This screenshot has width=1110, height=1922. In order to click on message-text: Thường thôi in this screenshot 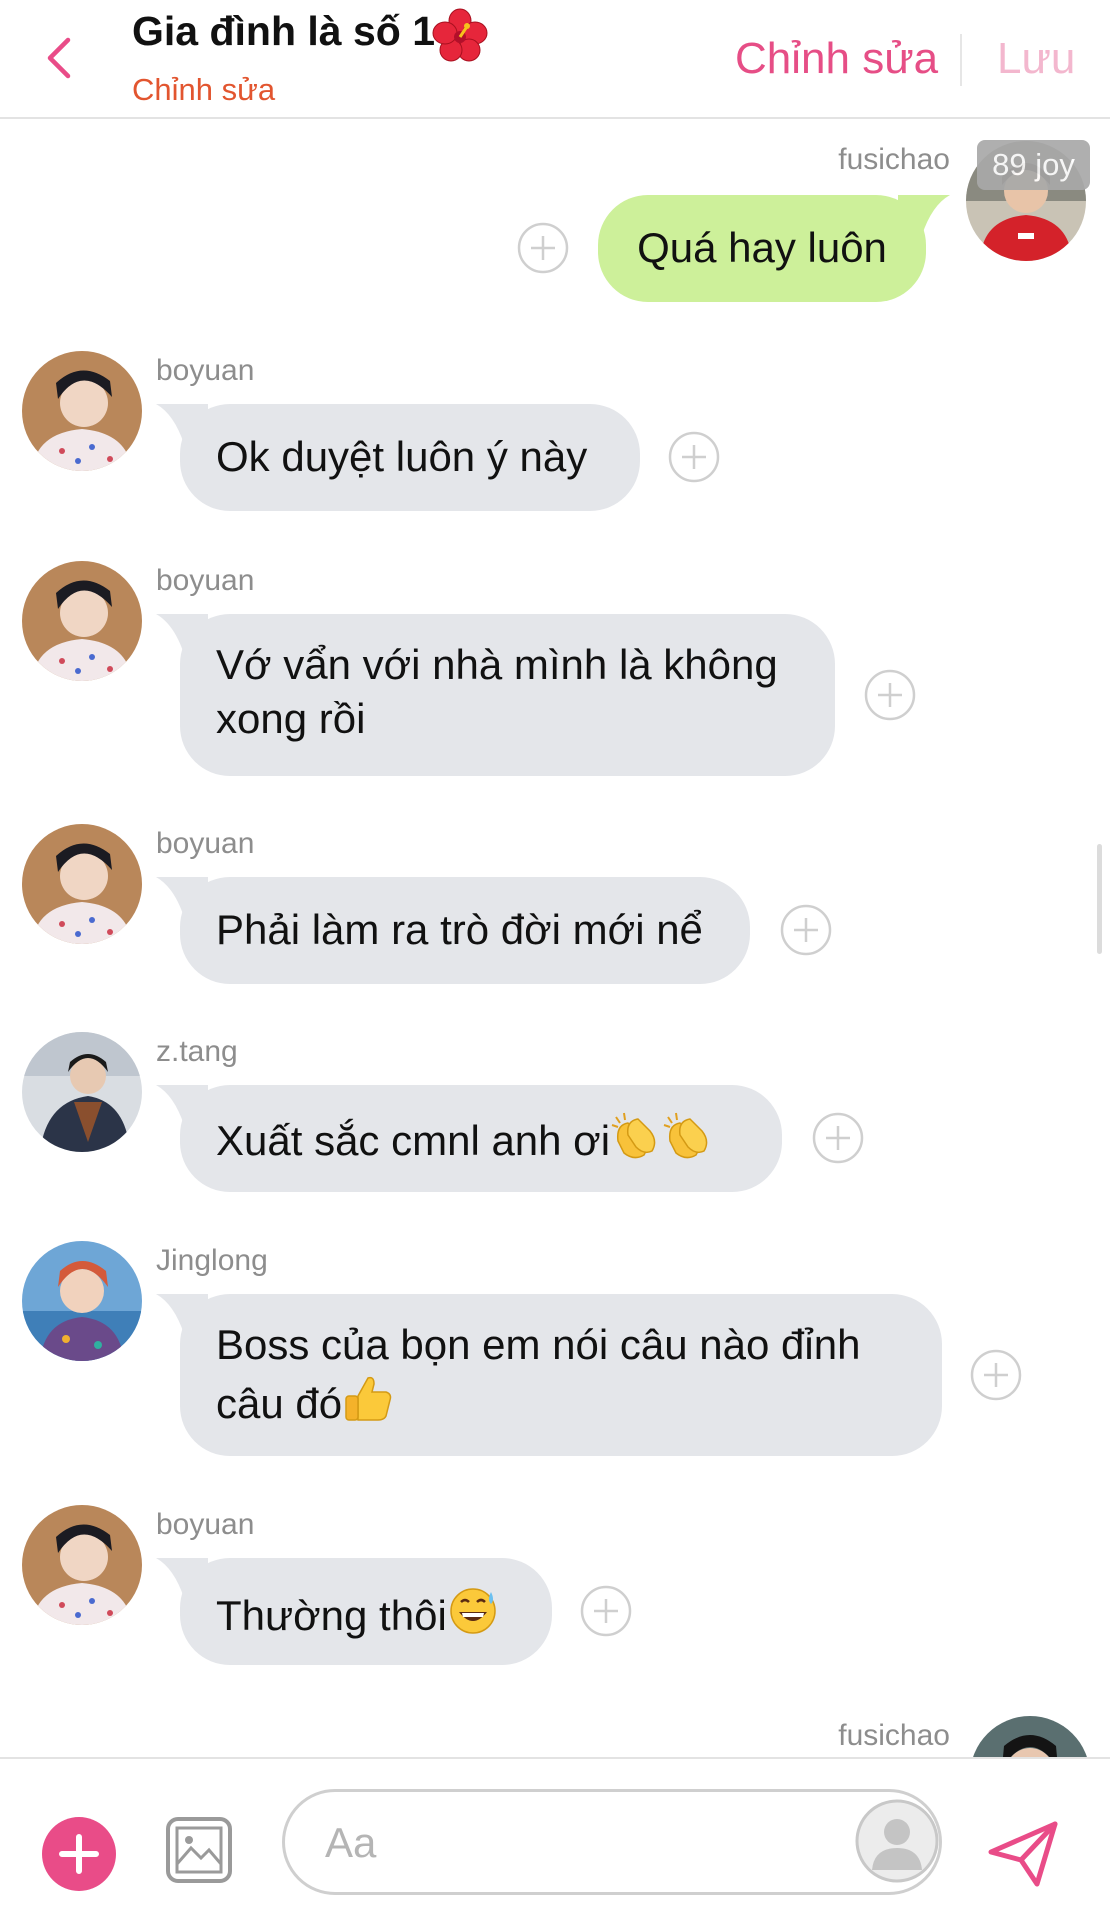, I will do `click(331, 1615)`.